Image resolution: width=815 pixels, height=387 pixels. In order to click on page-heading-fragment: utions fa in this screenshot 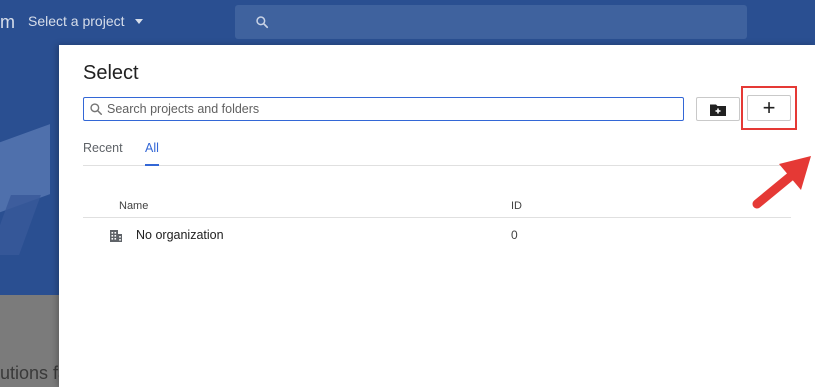, I will do `click(34, 373)`.